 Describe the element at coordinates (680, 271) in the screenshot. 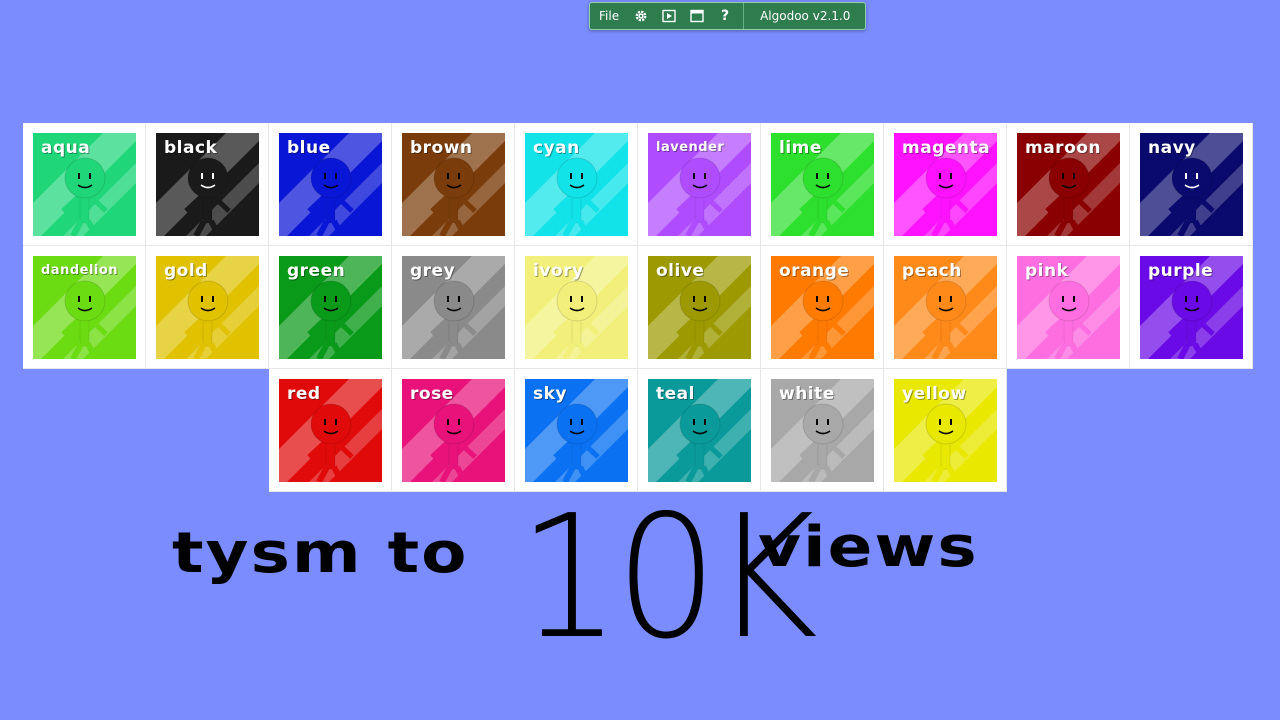

I see `character-name: olive` at that location.